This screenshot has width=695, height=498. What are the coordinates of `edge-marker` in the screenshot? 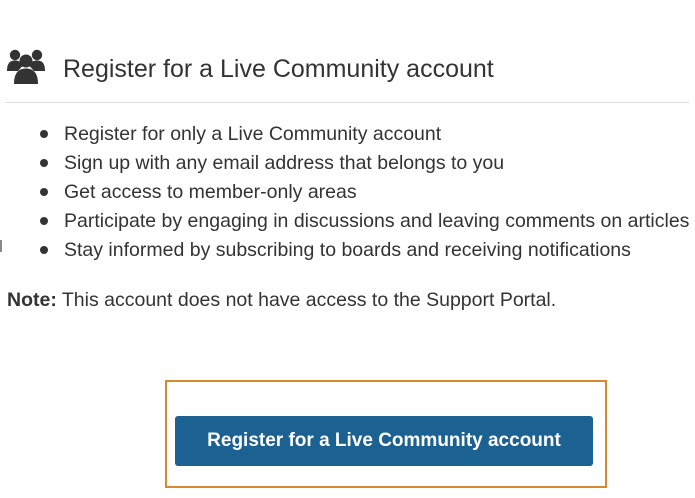 It's located at (1, 246).